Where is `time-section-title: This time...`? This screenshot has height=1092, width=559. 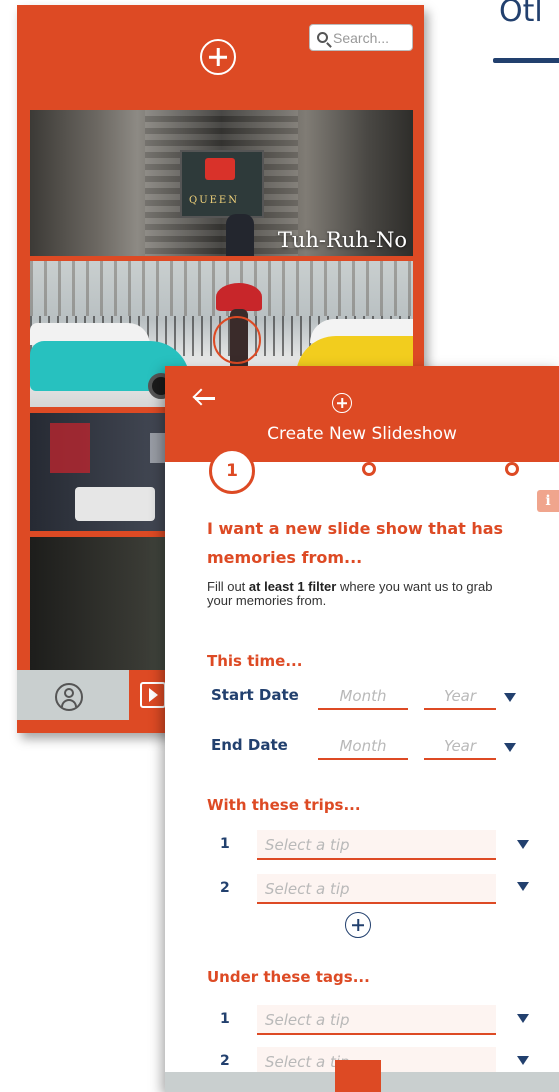
time-section-title: This time... is located at coordinates (255, 661).